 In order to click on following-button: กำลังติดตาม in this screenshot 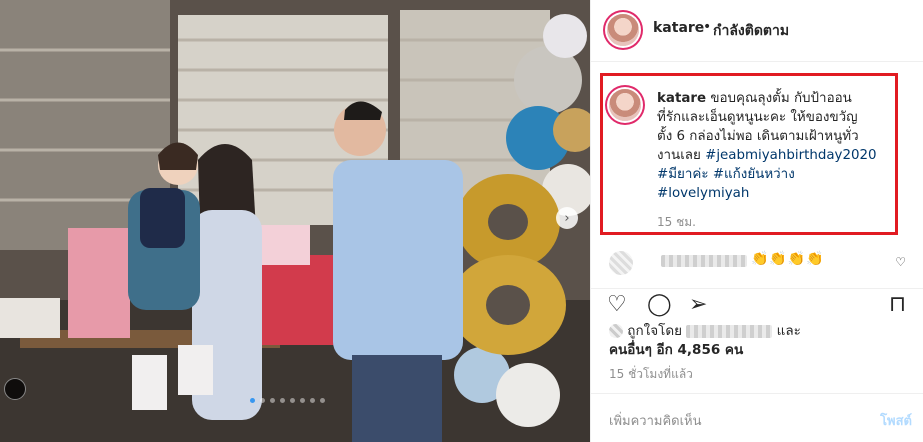, I will do `click(751, 31)`.